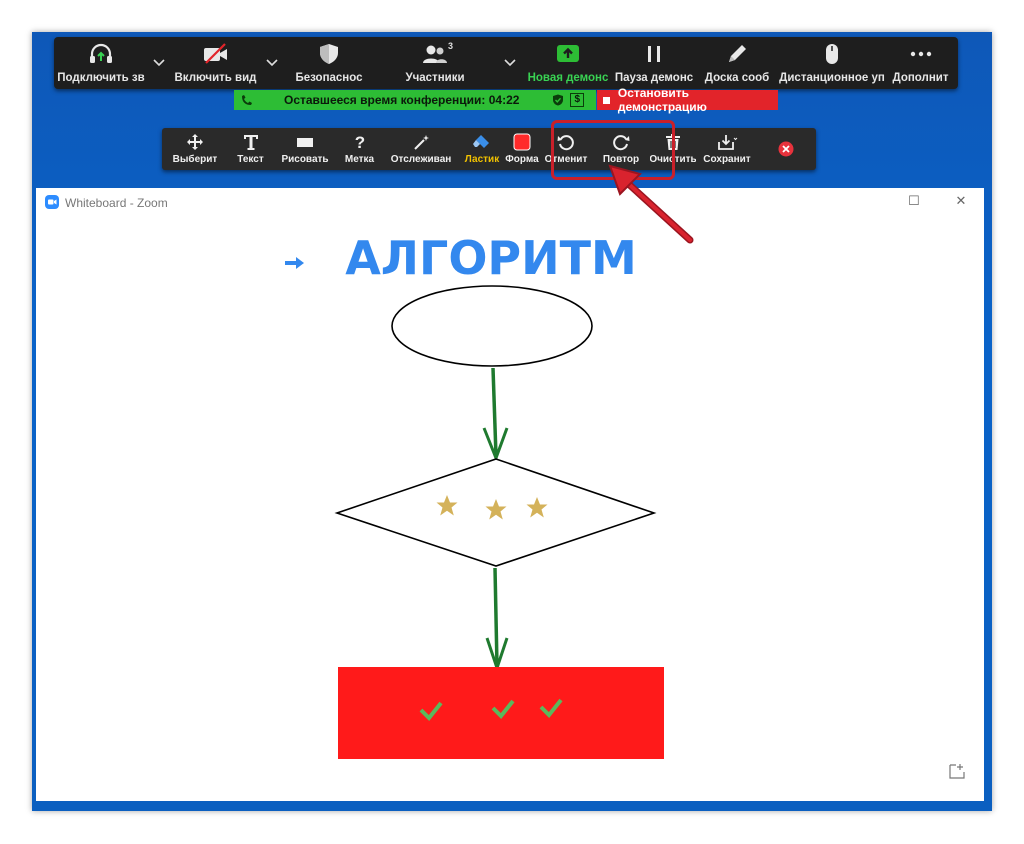  Describe the element at coordinates (568, 63) in the screenshot. I see `new-share-button: Новая демонс` at that location.